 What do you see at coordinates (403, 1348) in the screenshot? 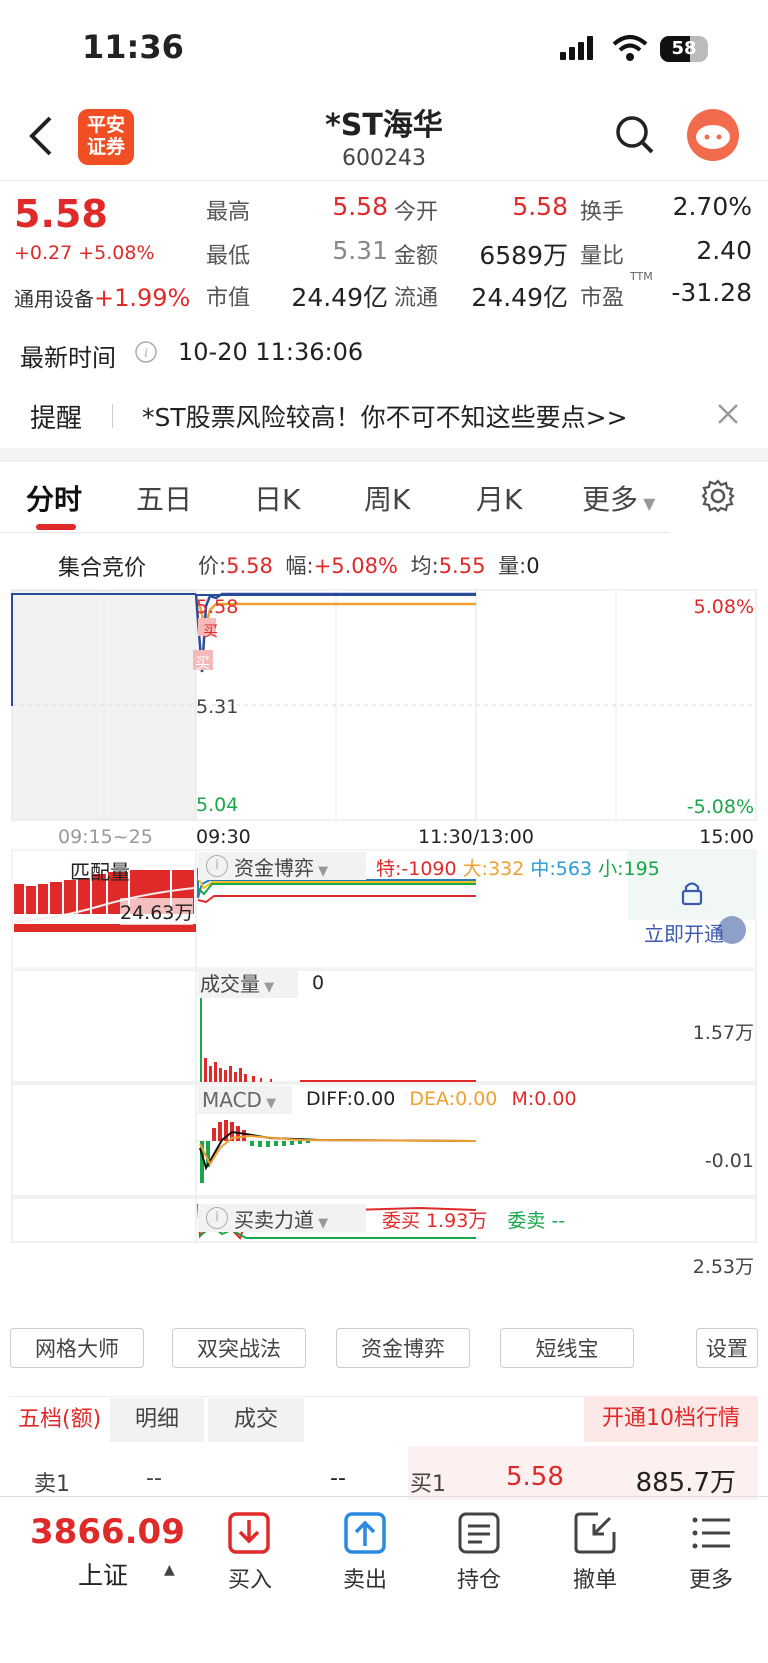
I see `capital-game-button: 资金博弈` at bounding box center [403, 1348].